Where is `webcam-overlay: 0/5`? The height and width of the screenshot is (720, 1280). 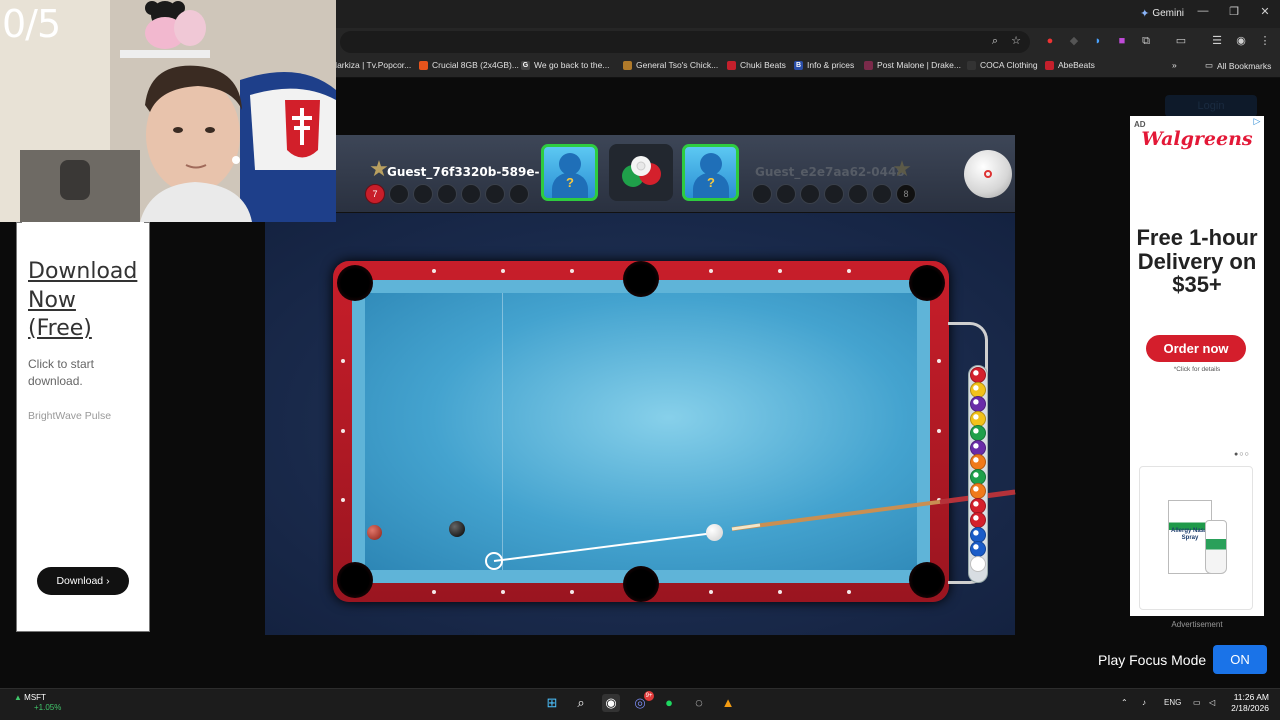 webcam-overlay: 0/5 is located at coordinates (168, 111).